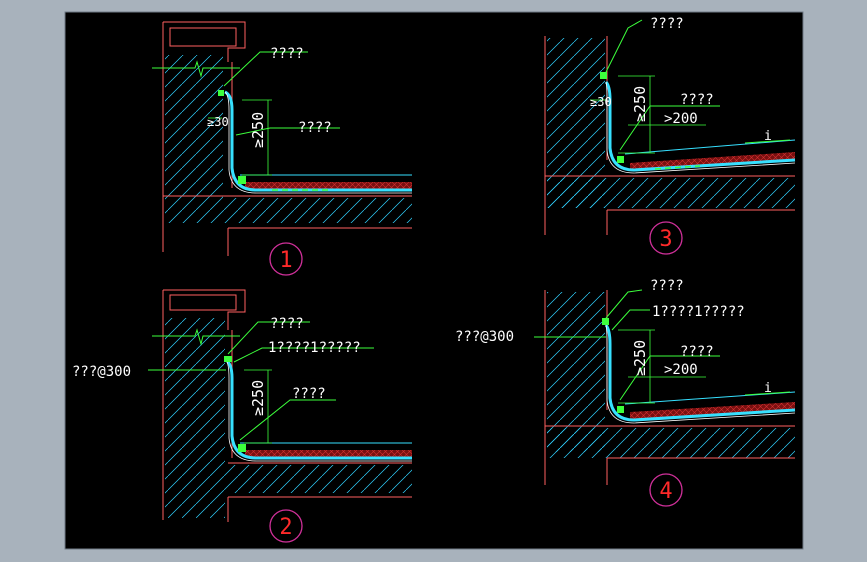  Describe the element at coordinates (665, 491) in the screenshot. I see `detail-number: 4` at that location.